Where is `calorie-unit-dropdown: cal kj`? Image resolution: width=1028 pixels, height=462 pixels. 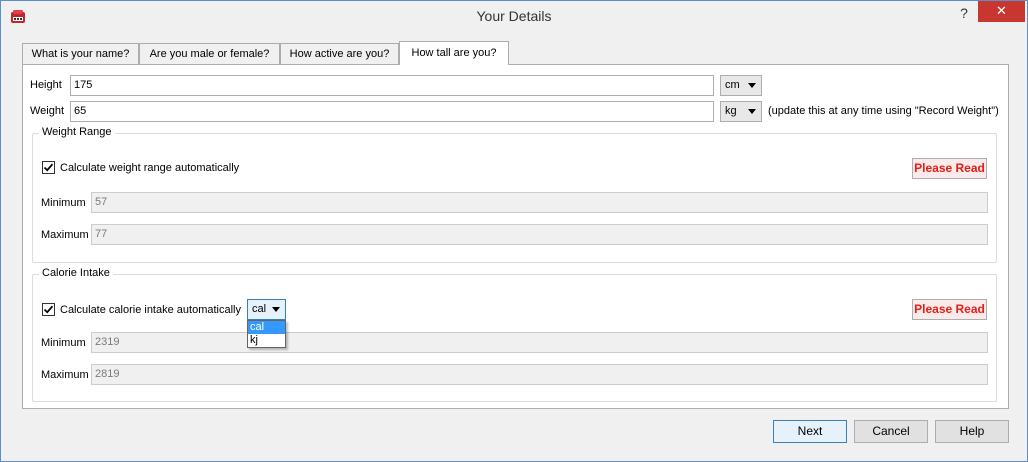
calorie-unit-dropdown: cal kj is located at coordinates (266, 334).